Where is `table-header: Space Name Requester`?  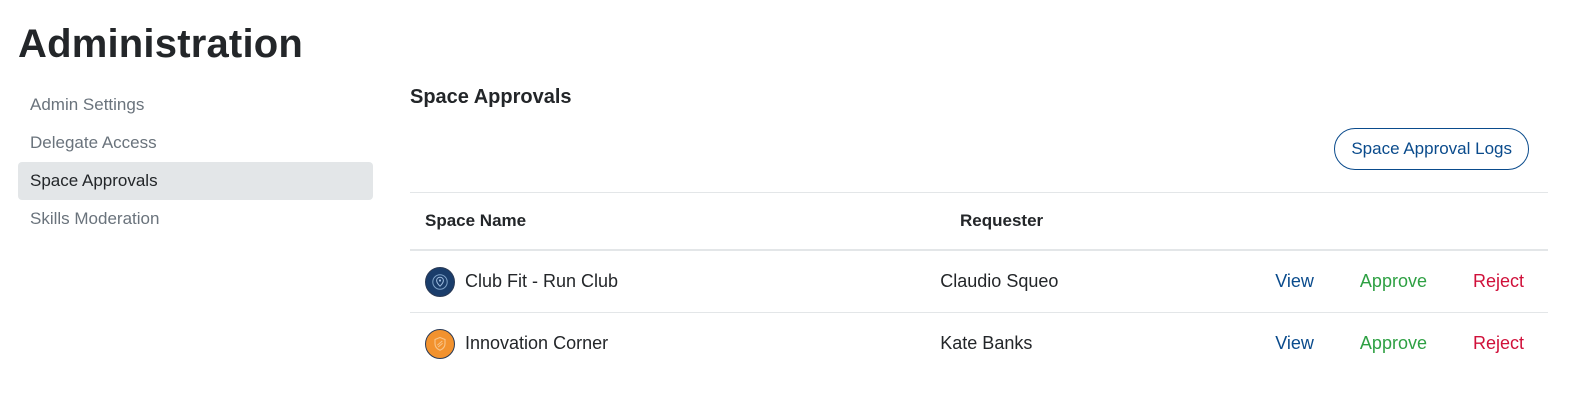
table-header: Space Name Requester is located at coordinates (979, 222).